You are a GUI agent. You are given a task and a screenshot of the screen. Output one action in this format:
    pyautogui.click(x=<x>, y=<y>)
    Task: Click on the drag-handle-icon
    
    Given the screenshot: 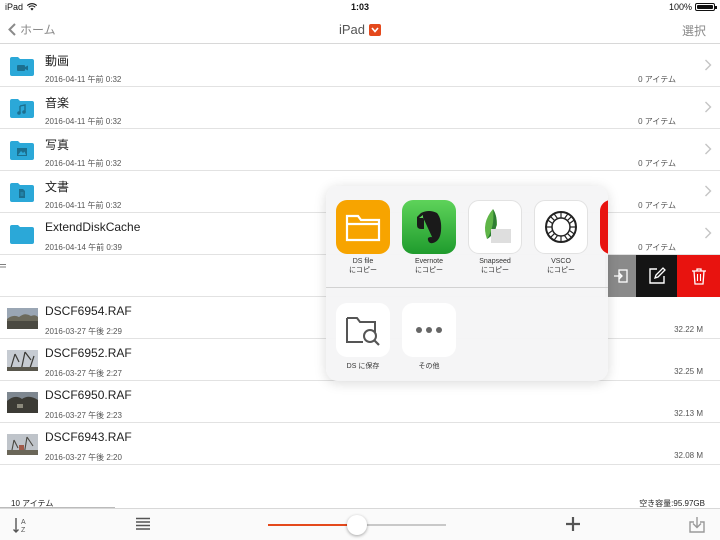 What is the action you would take?
    pyautogui.click(x=3, y=266)
    